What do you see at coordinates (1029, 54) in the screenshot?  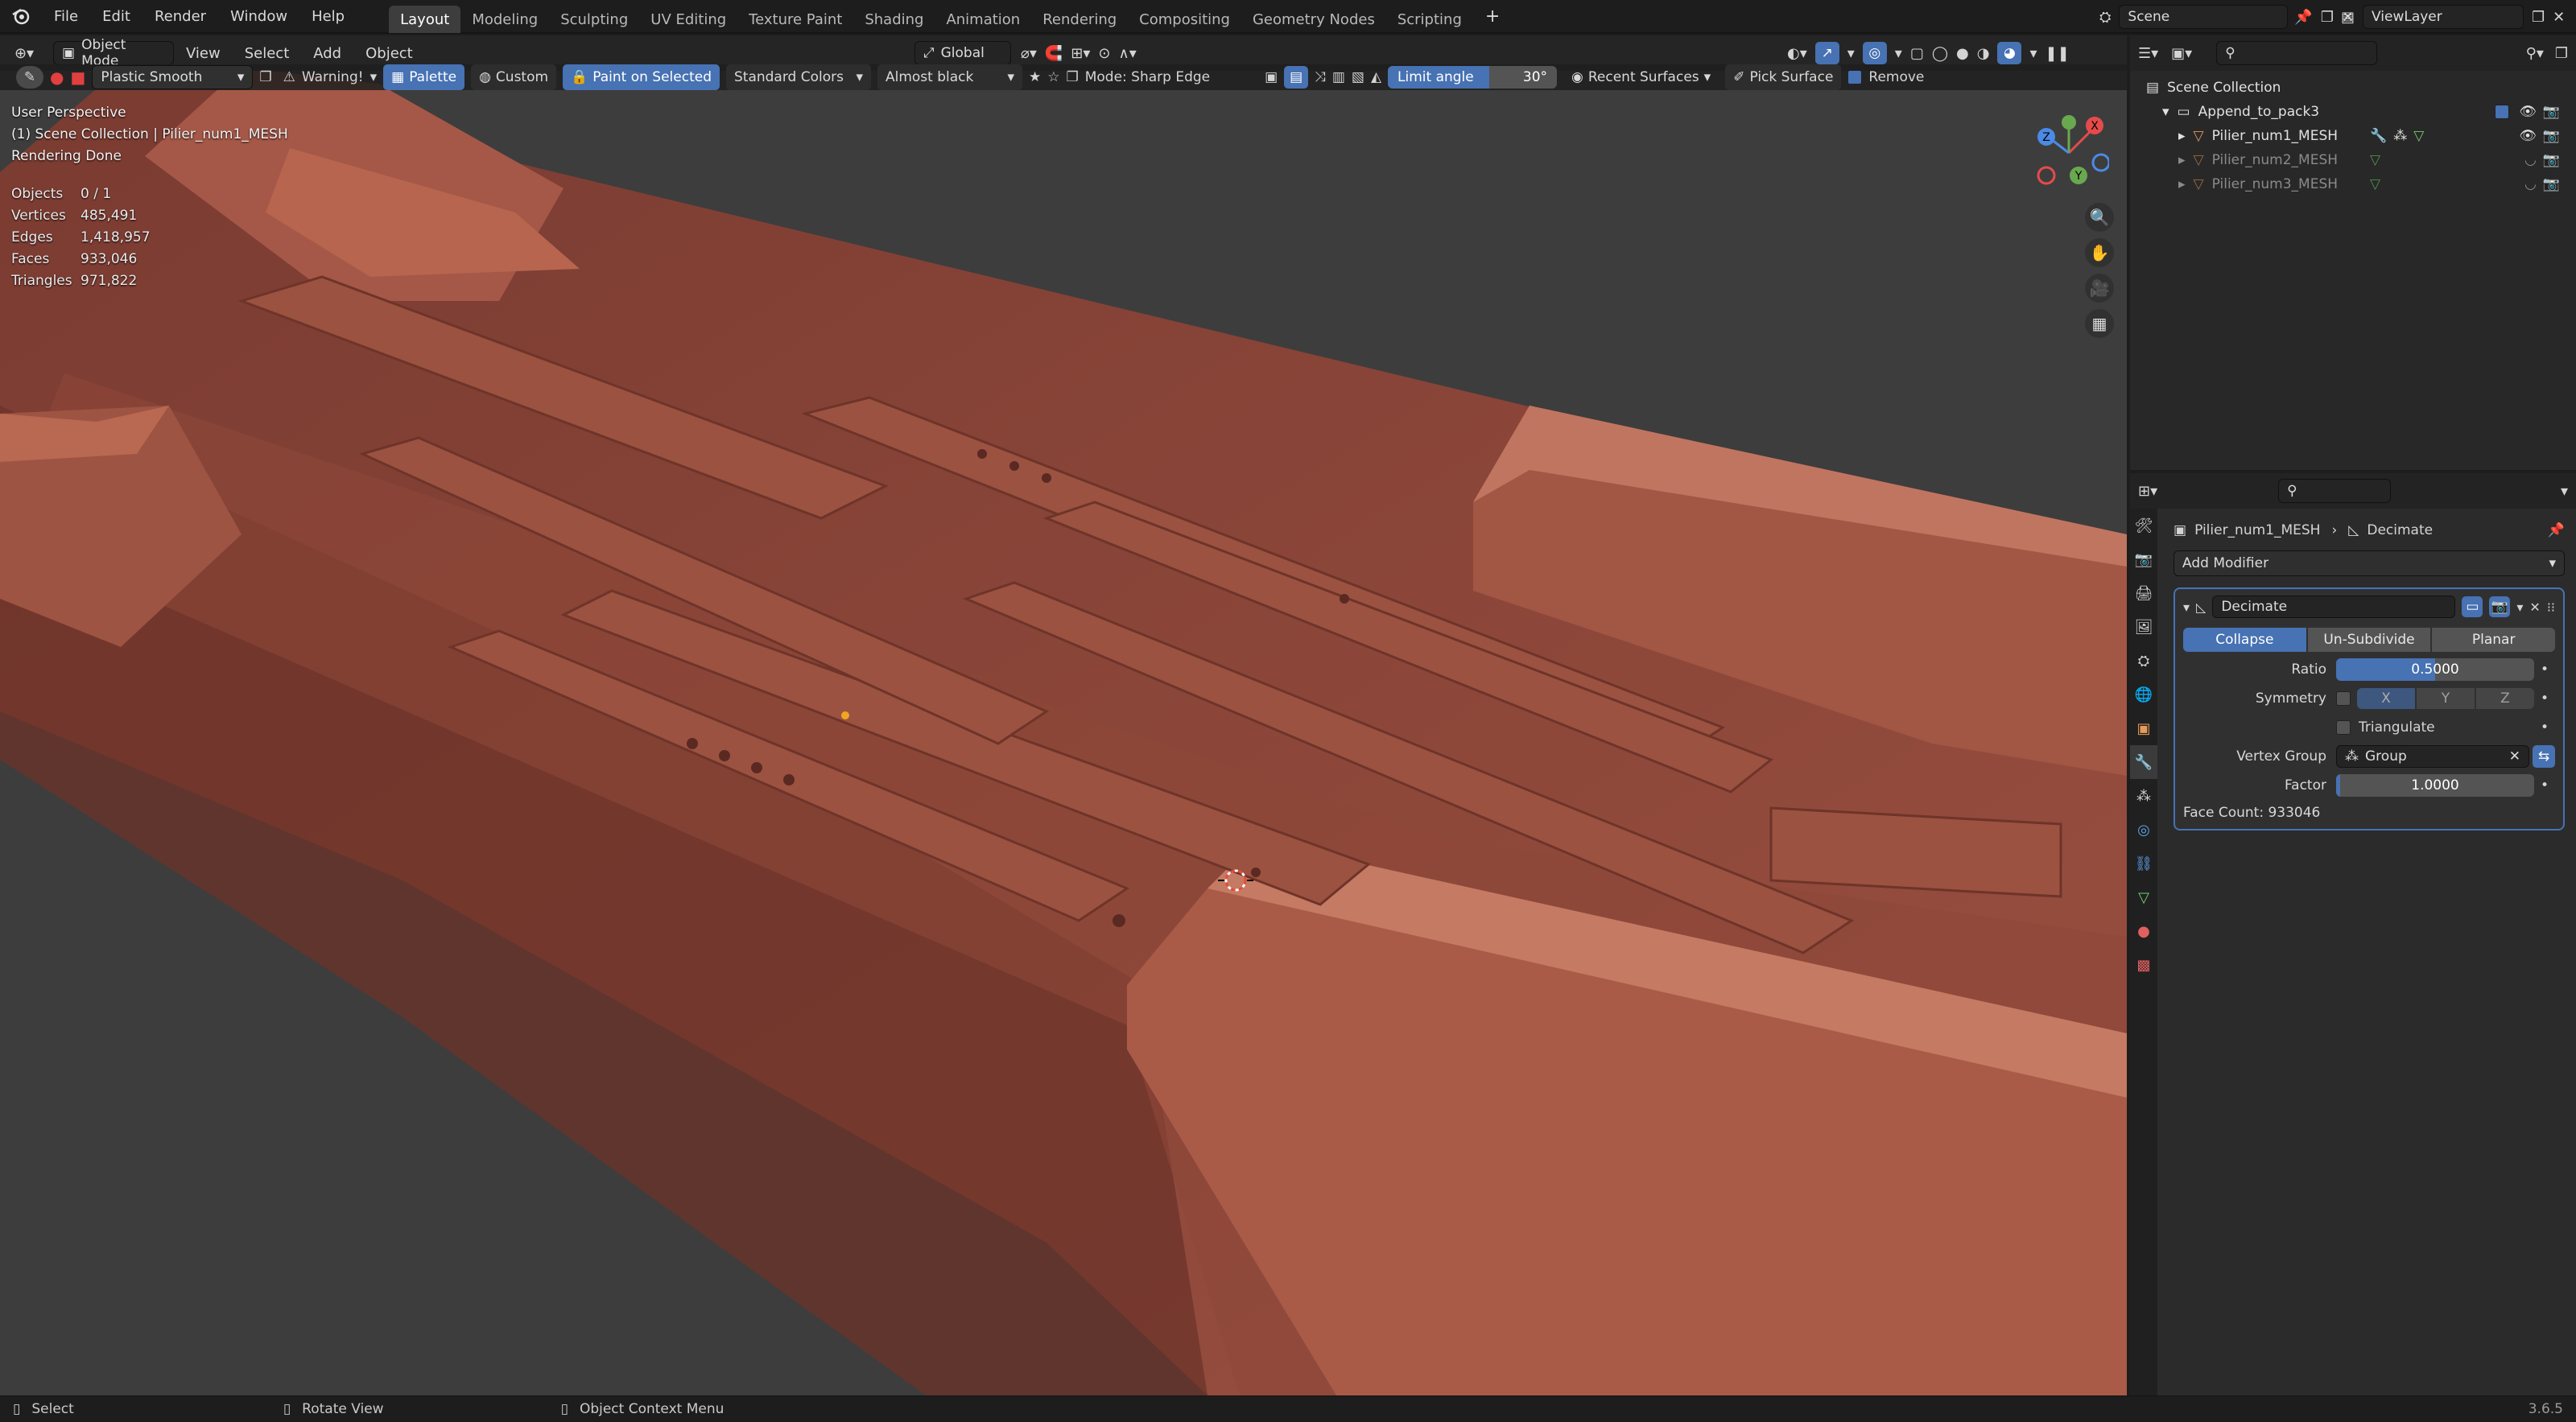 I see `pivot-icon: ⌀▾` at bounding box center [1029, 54].